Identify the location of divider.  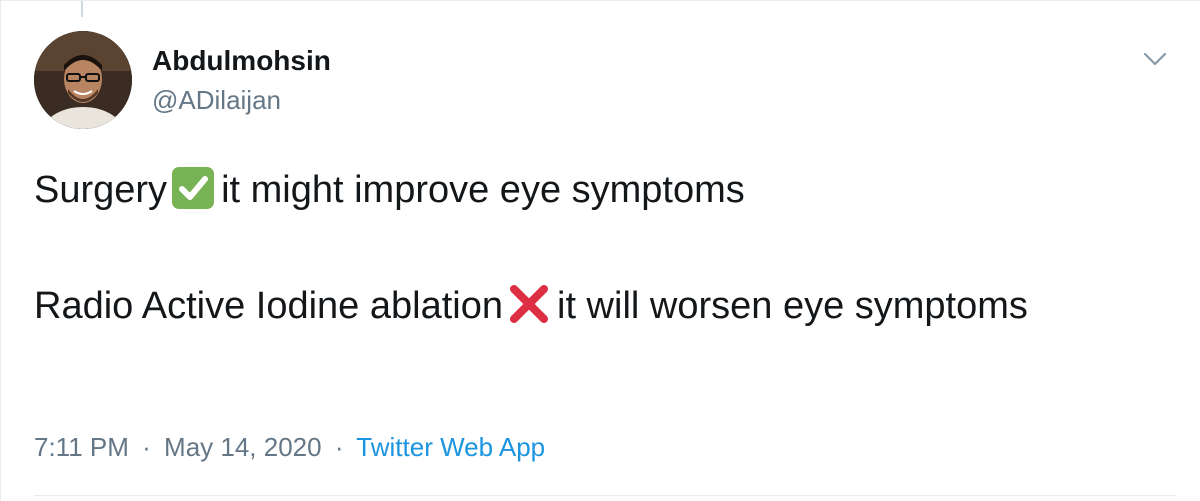
(605, 495).